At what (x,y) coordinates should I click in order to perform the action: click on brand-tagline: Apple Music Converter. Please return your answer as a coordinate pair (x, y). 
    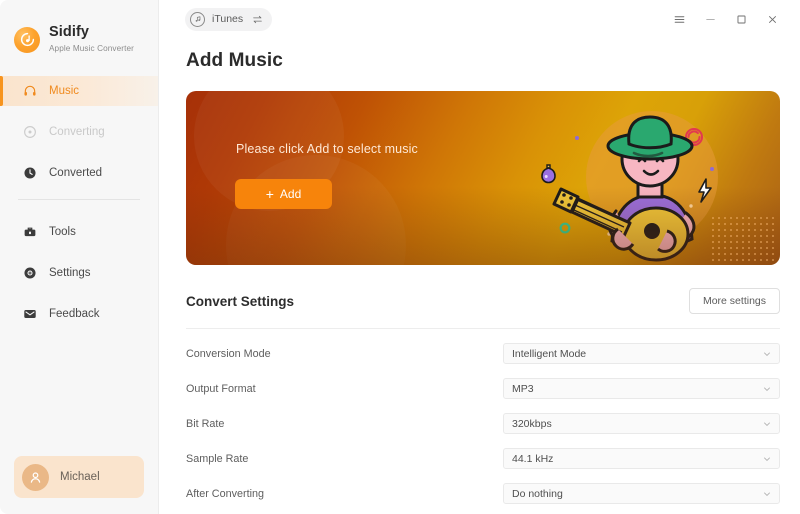
    Looking at the image, I should click on (91, 49).